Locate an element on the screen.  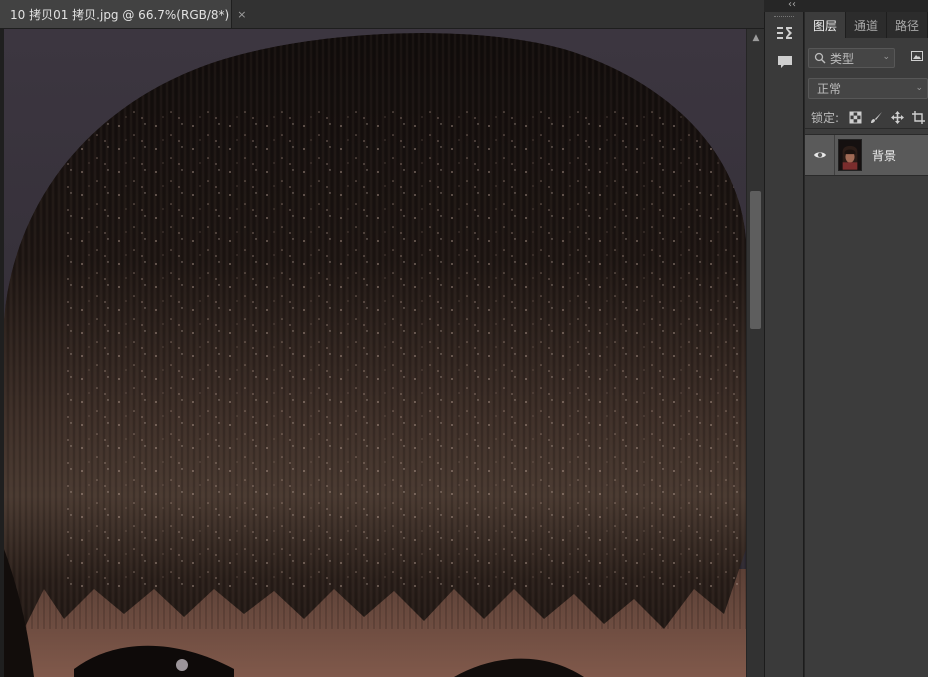
search-icon is located at coordinates (820, 58).